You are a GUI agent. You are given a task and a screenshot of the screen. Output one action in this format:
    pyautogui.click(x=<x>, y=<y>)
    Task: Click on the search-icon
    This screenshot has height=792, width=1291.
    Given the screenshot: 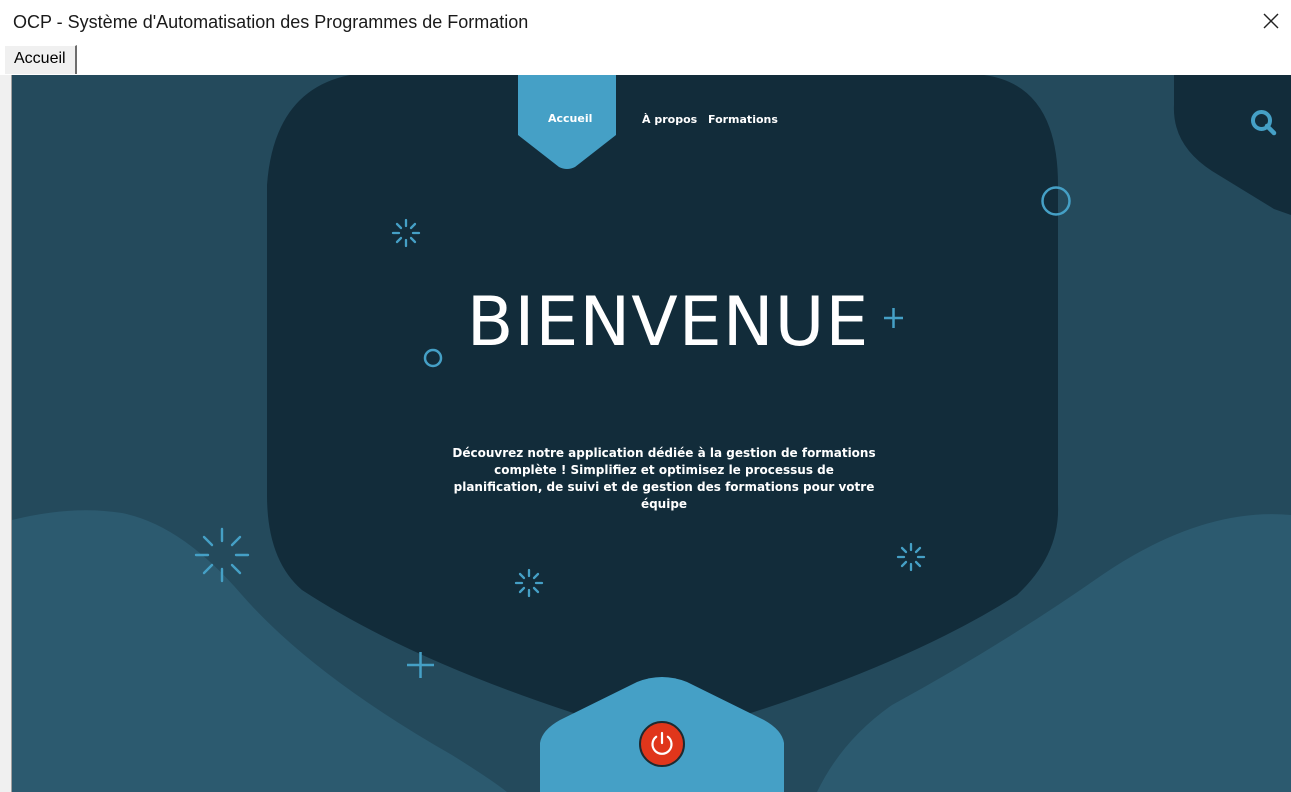 What is the action you would take?
    pyautogui.click(x=1263, y=122)
    